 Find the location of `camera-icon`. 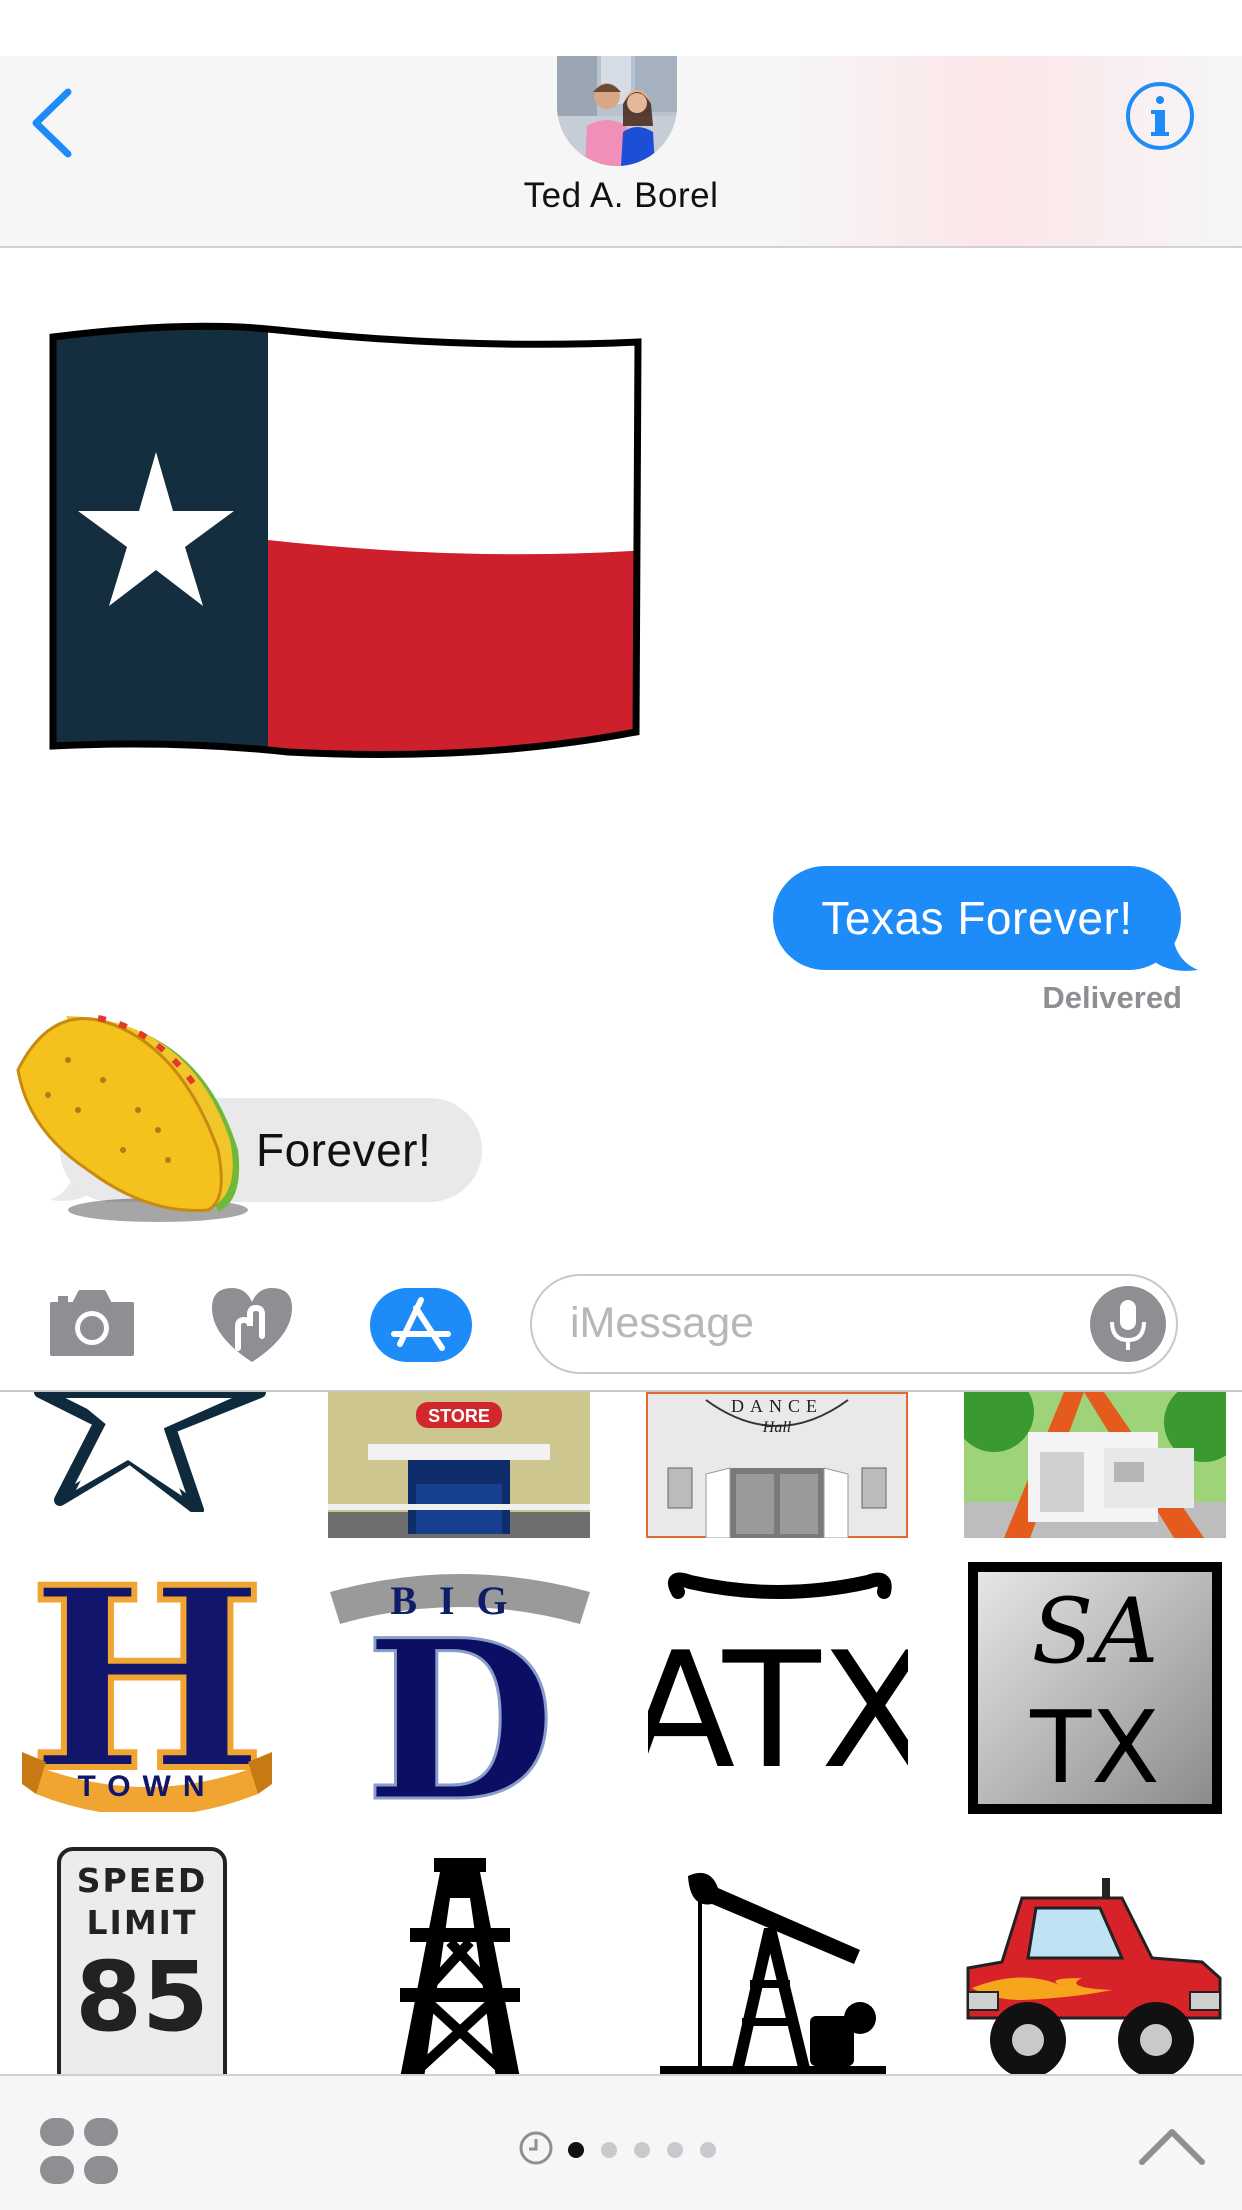

camera-icon is located at coordinates (92, 1323).